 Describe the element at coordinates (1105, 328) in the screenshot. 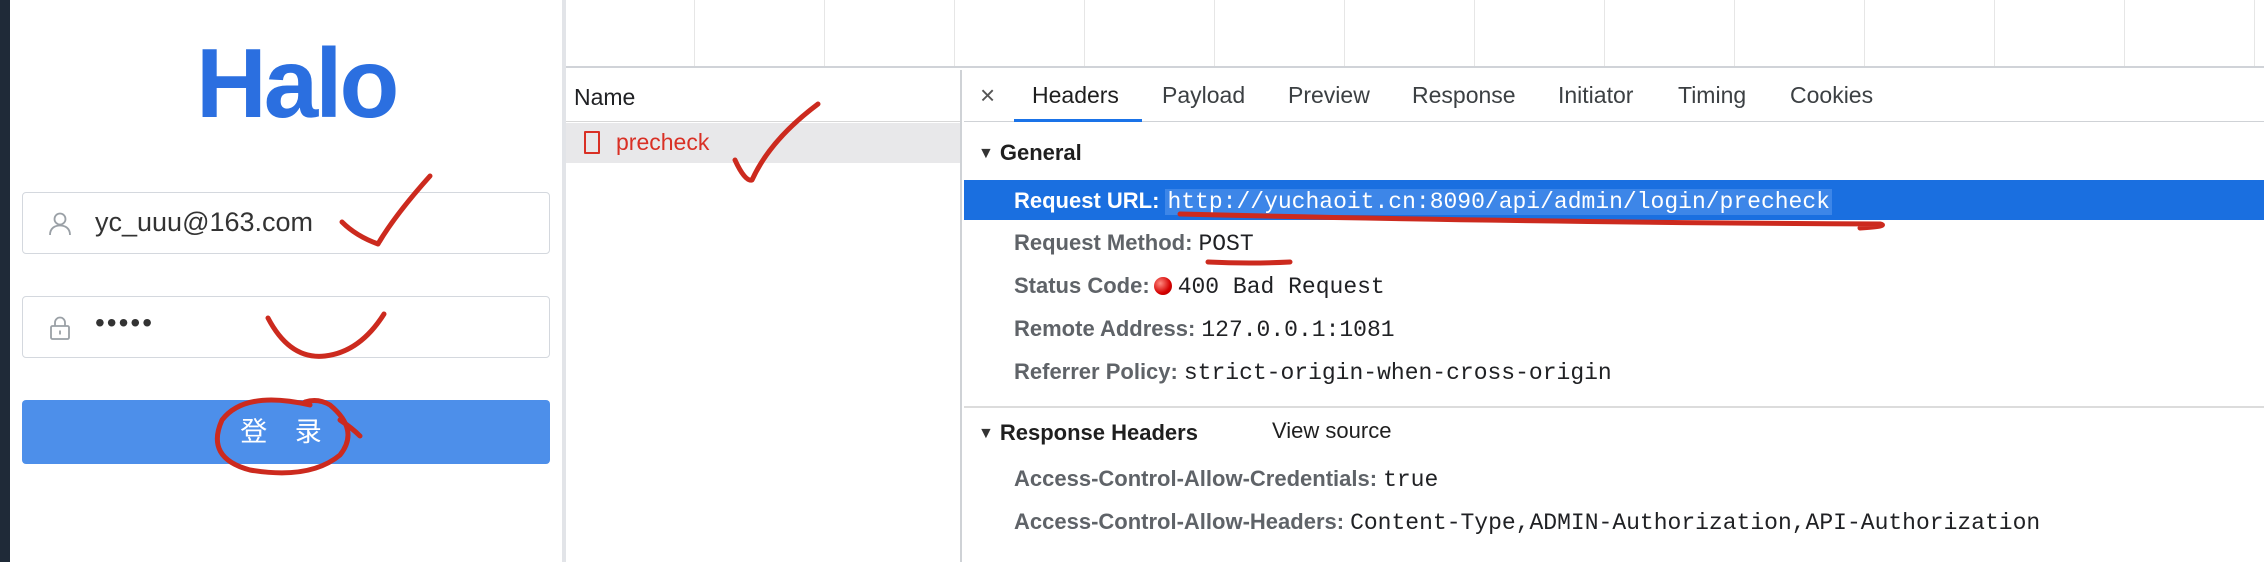

I see `remote-address-label: Remote Address:` at that location.